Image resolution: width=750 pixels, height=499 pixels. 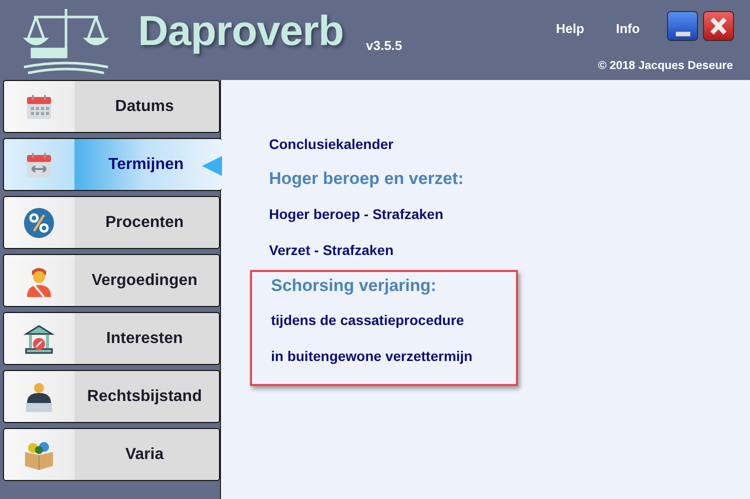 What do you see at coordinates (111, 396) in the screenshot?
I see `sidebar-tab: Rechtsbijstand` at bounding box center [111, 396].